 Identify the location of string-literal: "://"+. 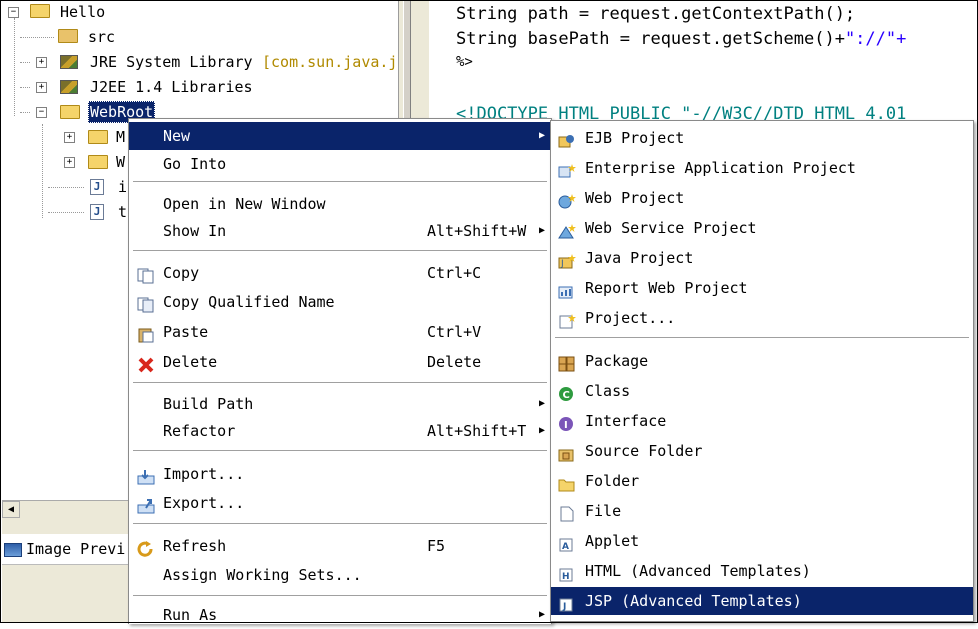
(875, 39).